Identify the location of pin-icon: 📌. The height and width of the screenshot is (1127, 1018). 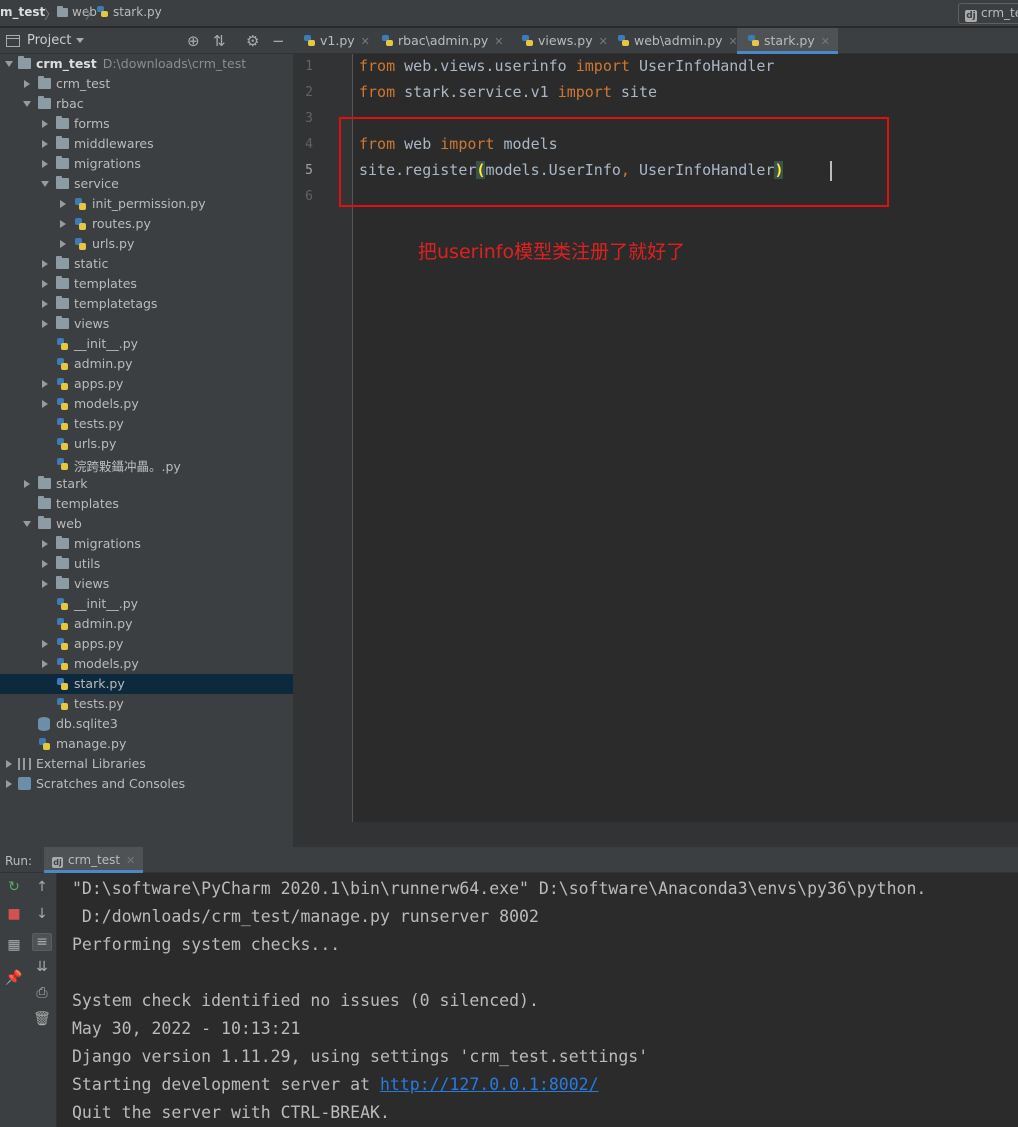
(14, 978).